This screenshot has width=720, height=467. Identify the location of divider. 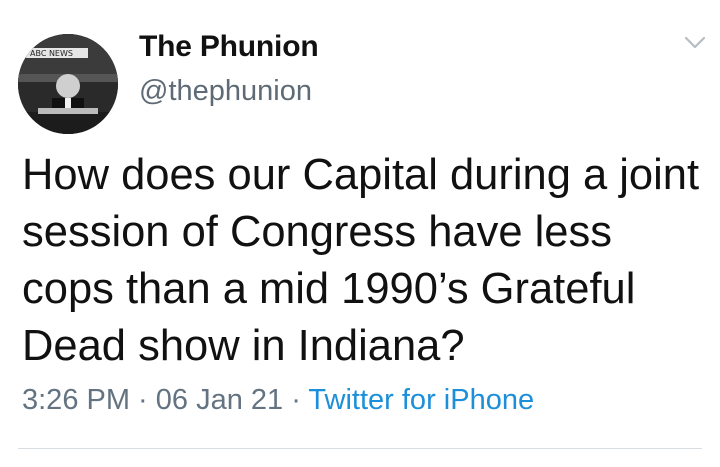
(360, 448).